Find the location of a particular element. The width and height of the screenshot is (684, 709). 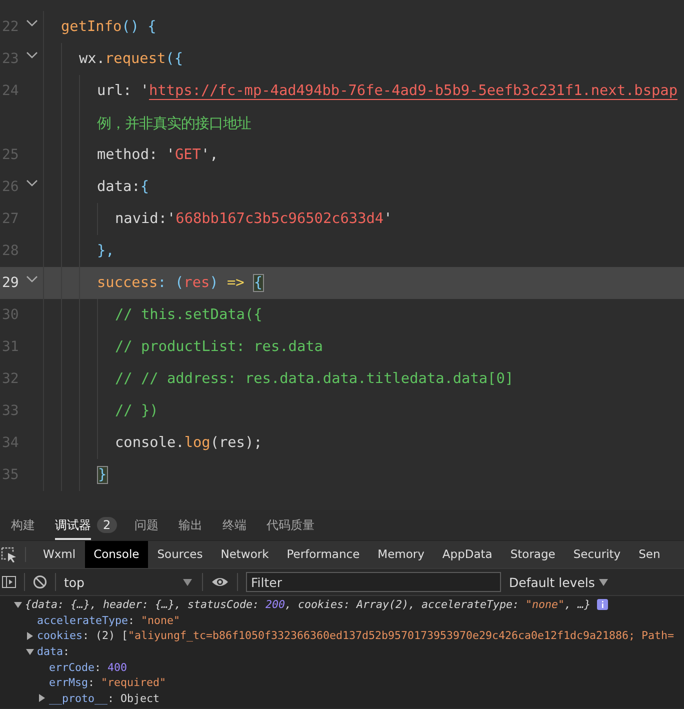

code-line: // // address: res.data.data.titledata.data[0] is located at coordinates (314, 379).